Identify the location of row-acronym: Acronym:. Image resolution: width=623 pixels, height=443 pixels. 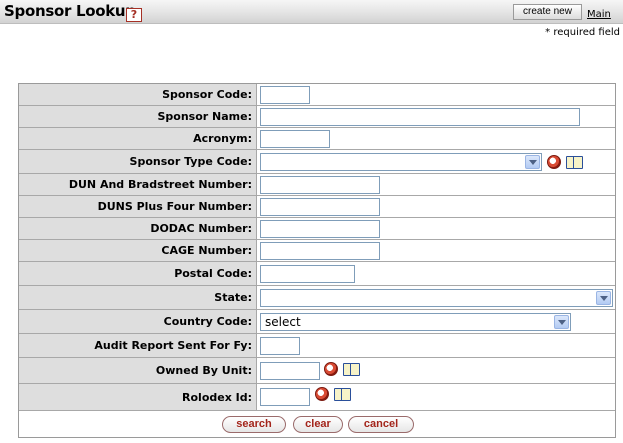
(317, 139).